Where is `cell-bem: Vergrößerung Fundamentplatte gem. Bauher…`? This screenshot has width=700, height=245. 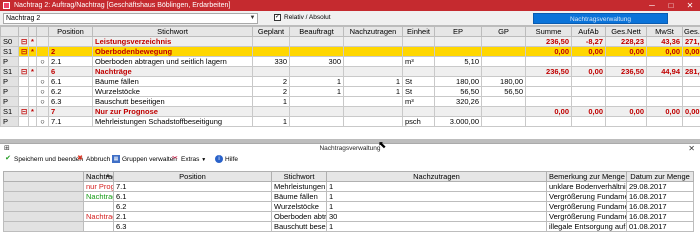
cell-bem: Vergrößerung Fundamentplatte gem. Bauher… is located at coordinates (586, 196).